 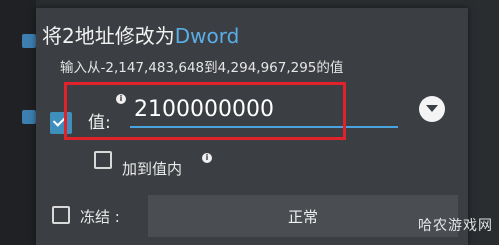 I want to click on freeze-checkbox, so click(x=61, y=215).